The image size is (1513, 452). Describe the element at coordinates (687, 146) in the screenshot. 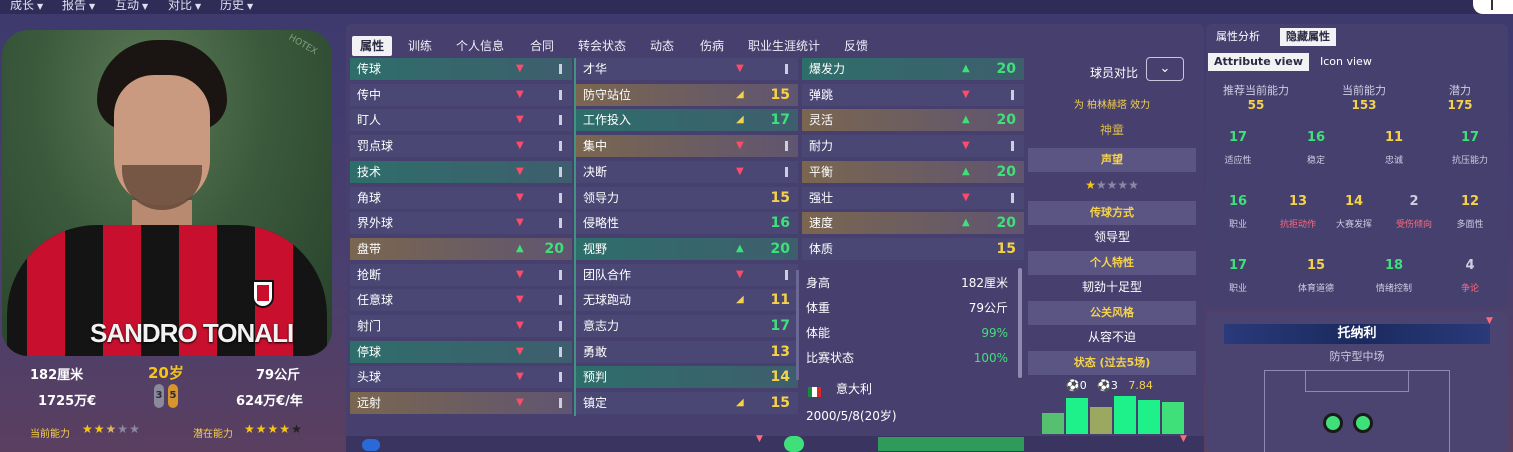

I see `attribute-row: 集中 ▼` at that location.